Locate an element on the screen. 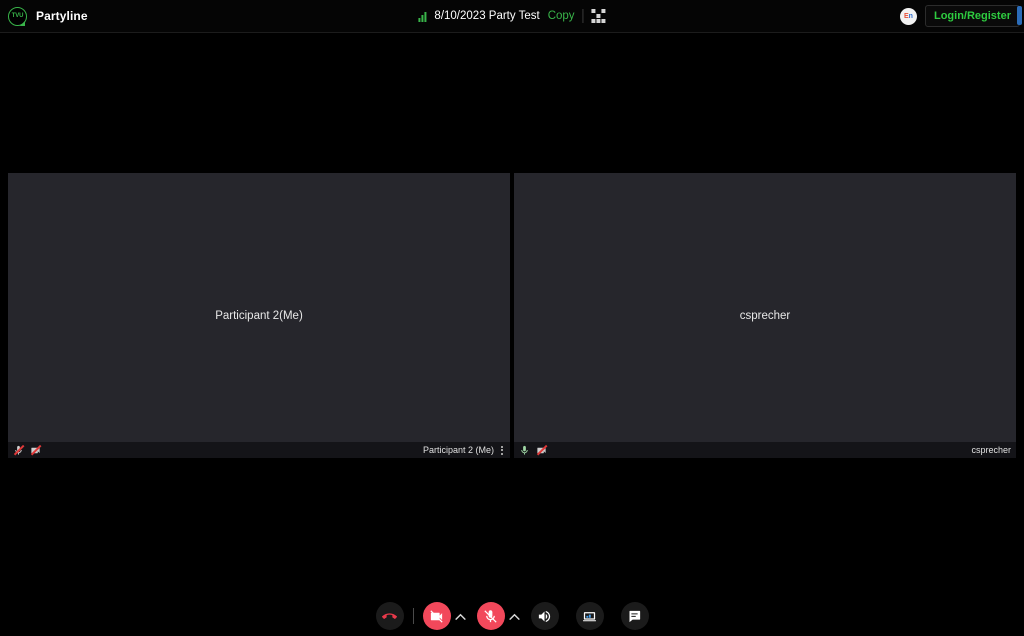 The width and height of the screenshot is (1024, 636). microphone-toggle-button is located at coordinates (490, 616).